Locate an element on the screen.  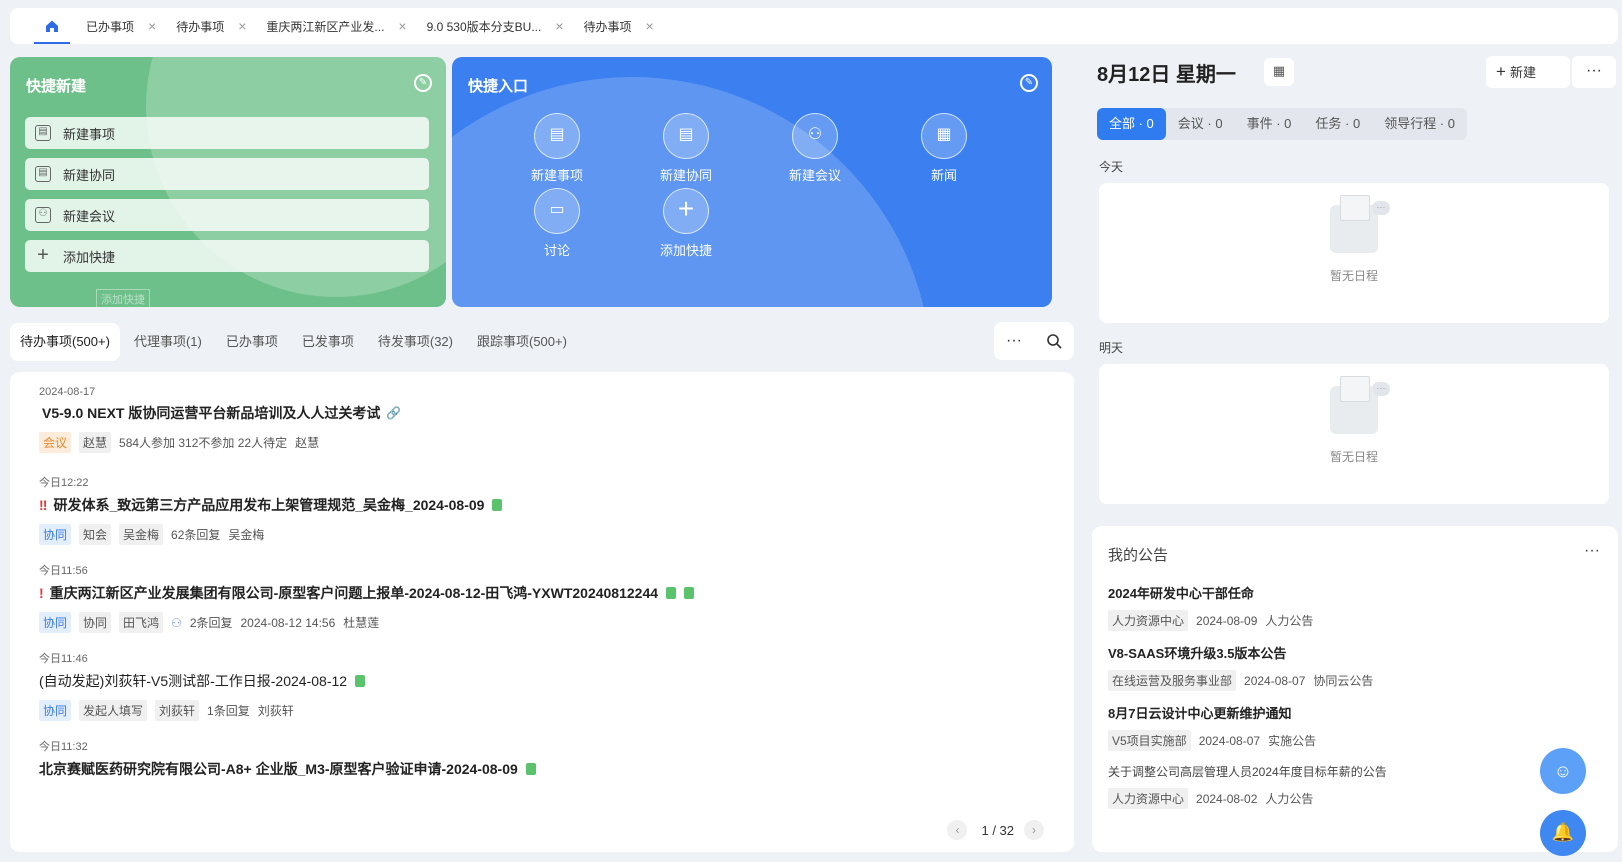
home-icon is located at coordinates (52, 26).